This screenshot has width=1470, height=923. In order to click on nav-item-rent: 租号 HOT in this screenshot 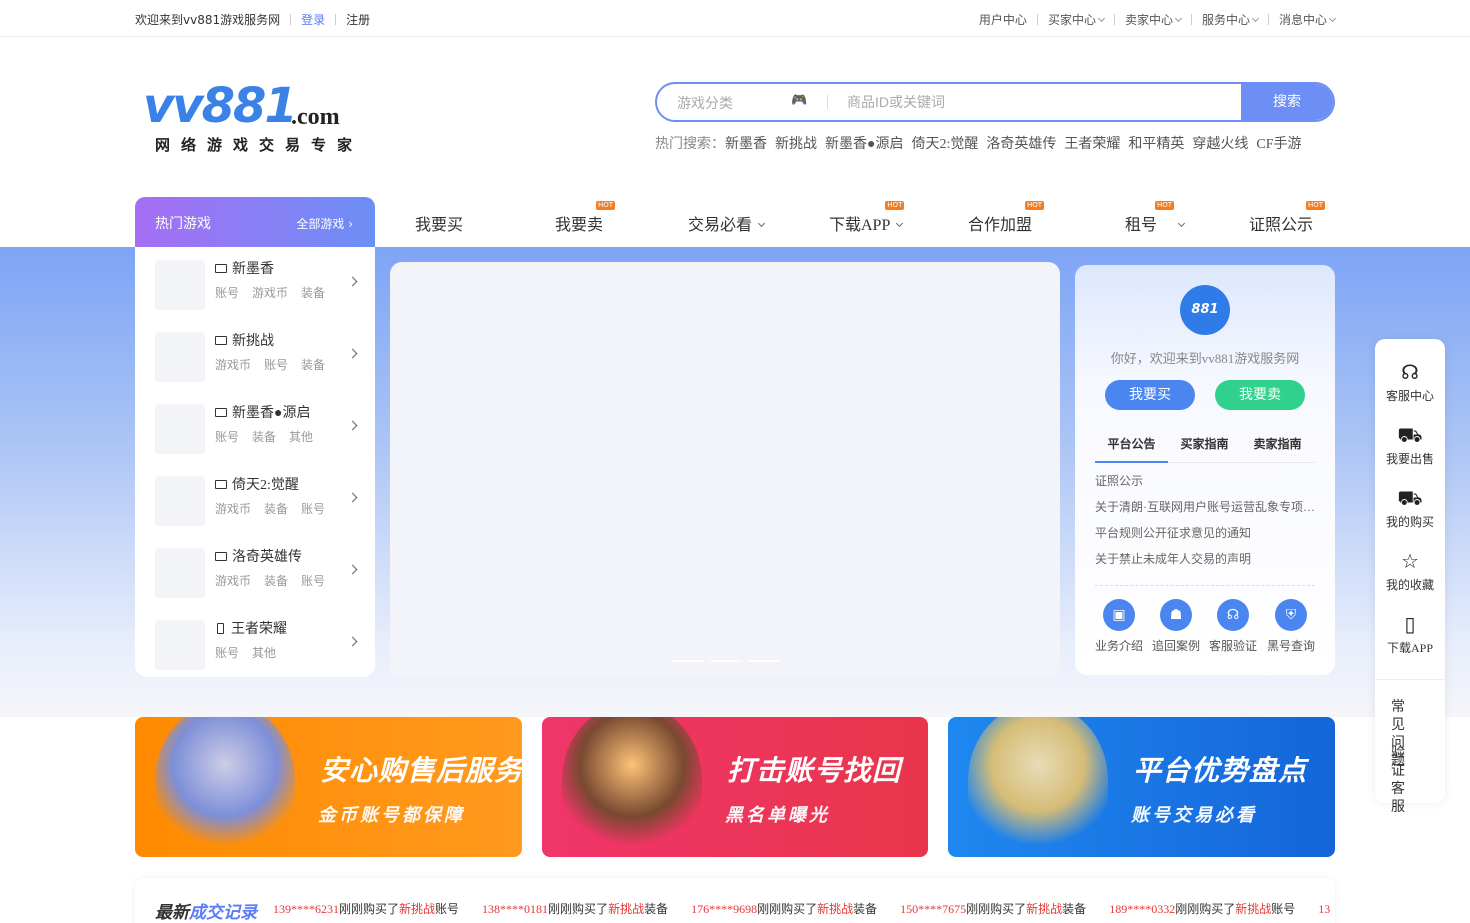, I will do `click(1155, 218)`.